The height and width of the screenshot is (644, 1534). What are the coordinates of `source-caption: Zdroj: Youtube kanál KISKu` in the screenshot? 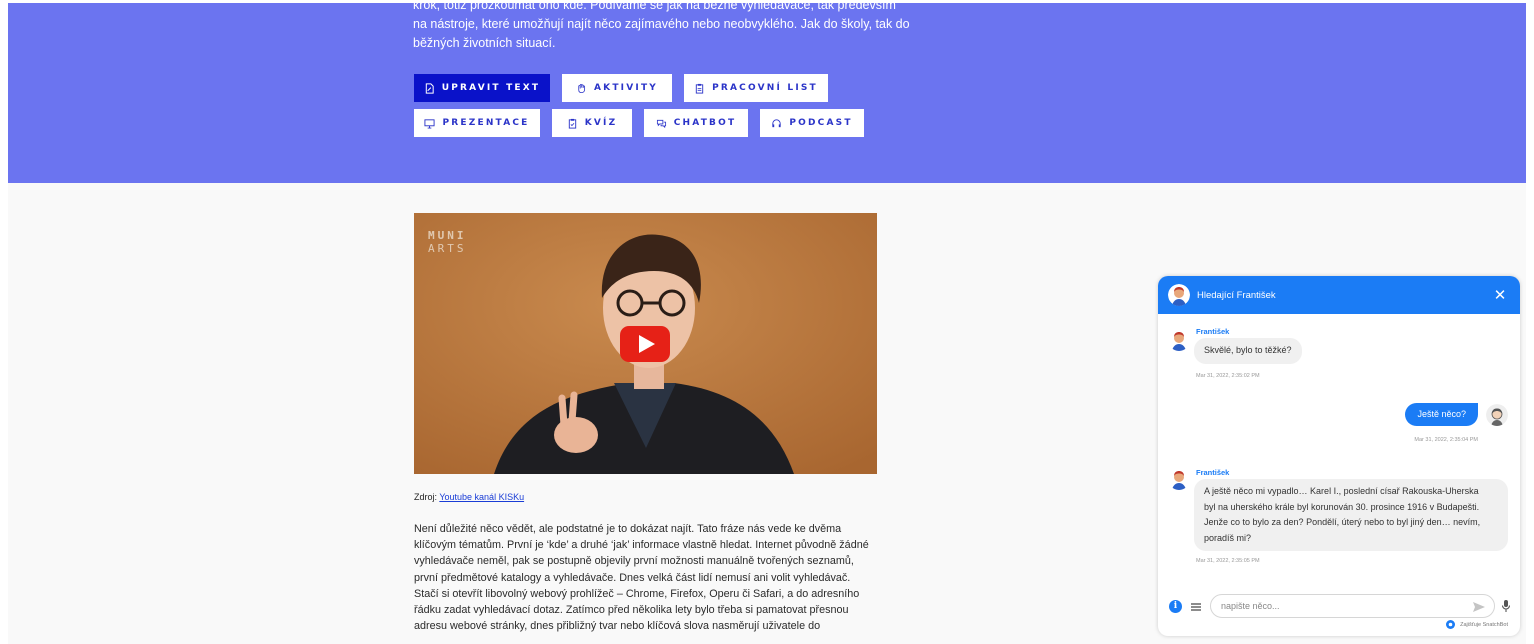 It's located at (469, 497).